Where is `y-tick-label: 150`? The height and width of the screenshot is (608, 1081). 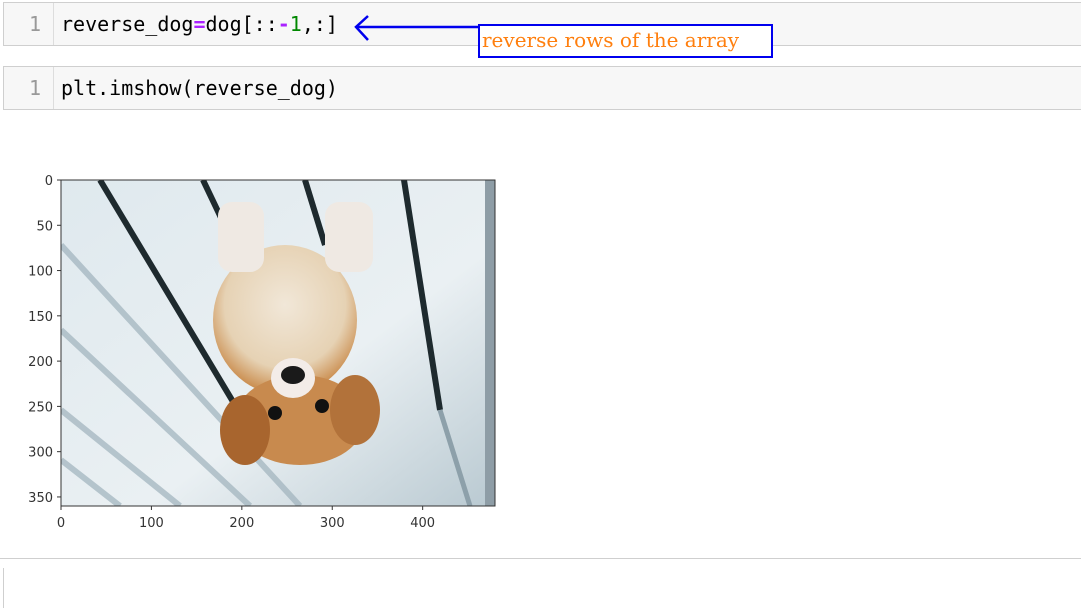 y-tick-label: 150 is located at coordinates (40, 317).